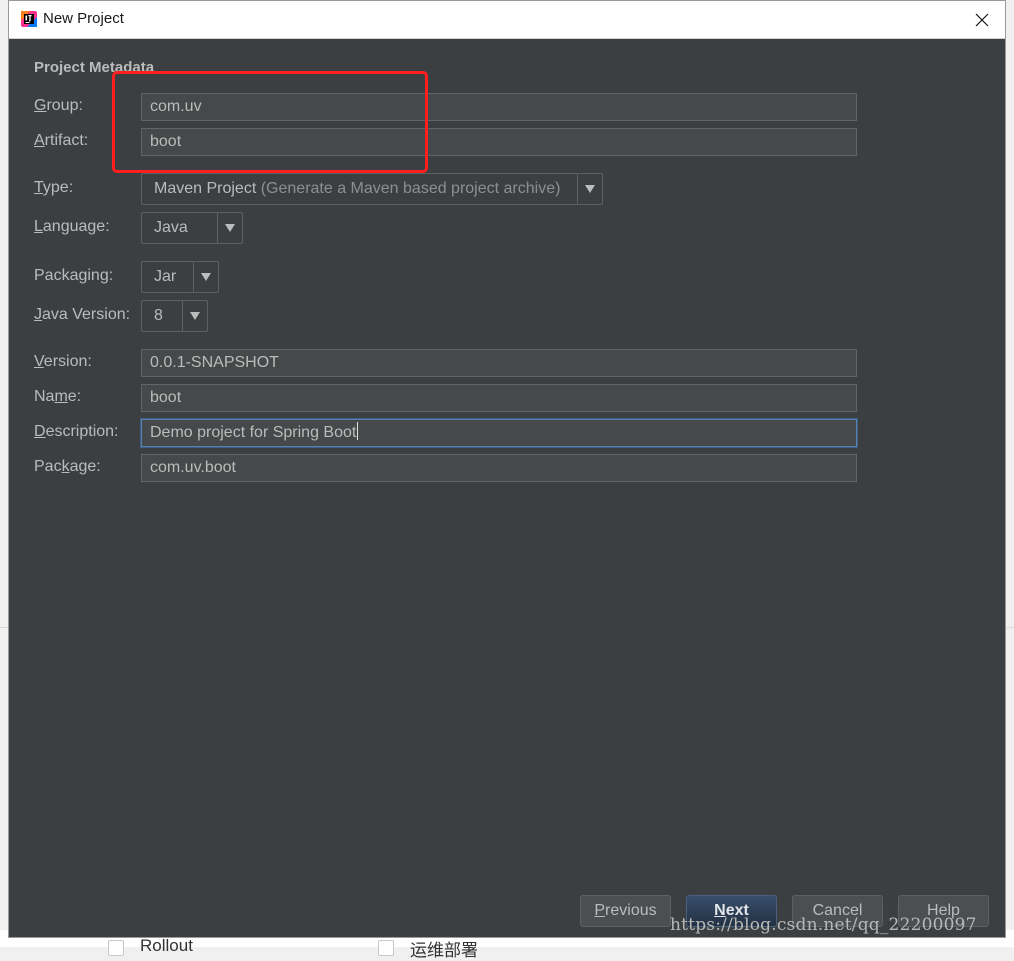 The width and height of the screenshot is (1014, 961). I want to click on text-caret, so click(358, 431).